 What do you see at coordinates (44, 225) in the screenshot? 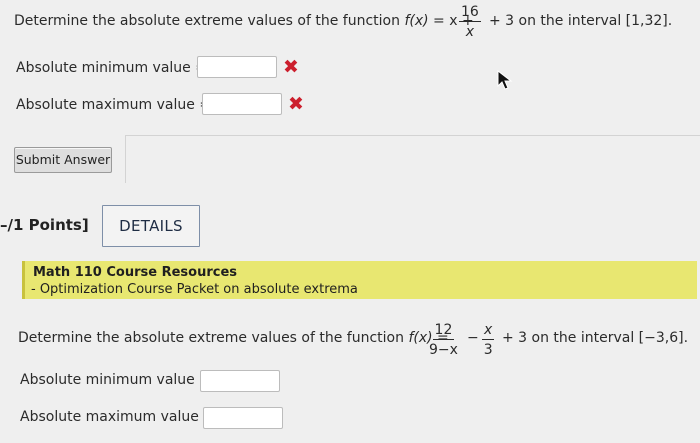
I see `points-label: –/1 Points]` at bounding box center [44, 225].